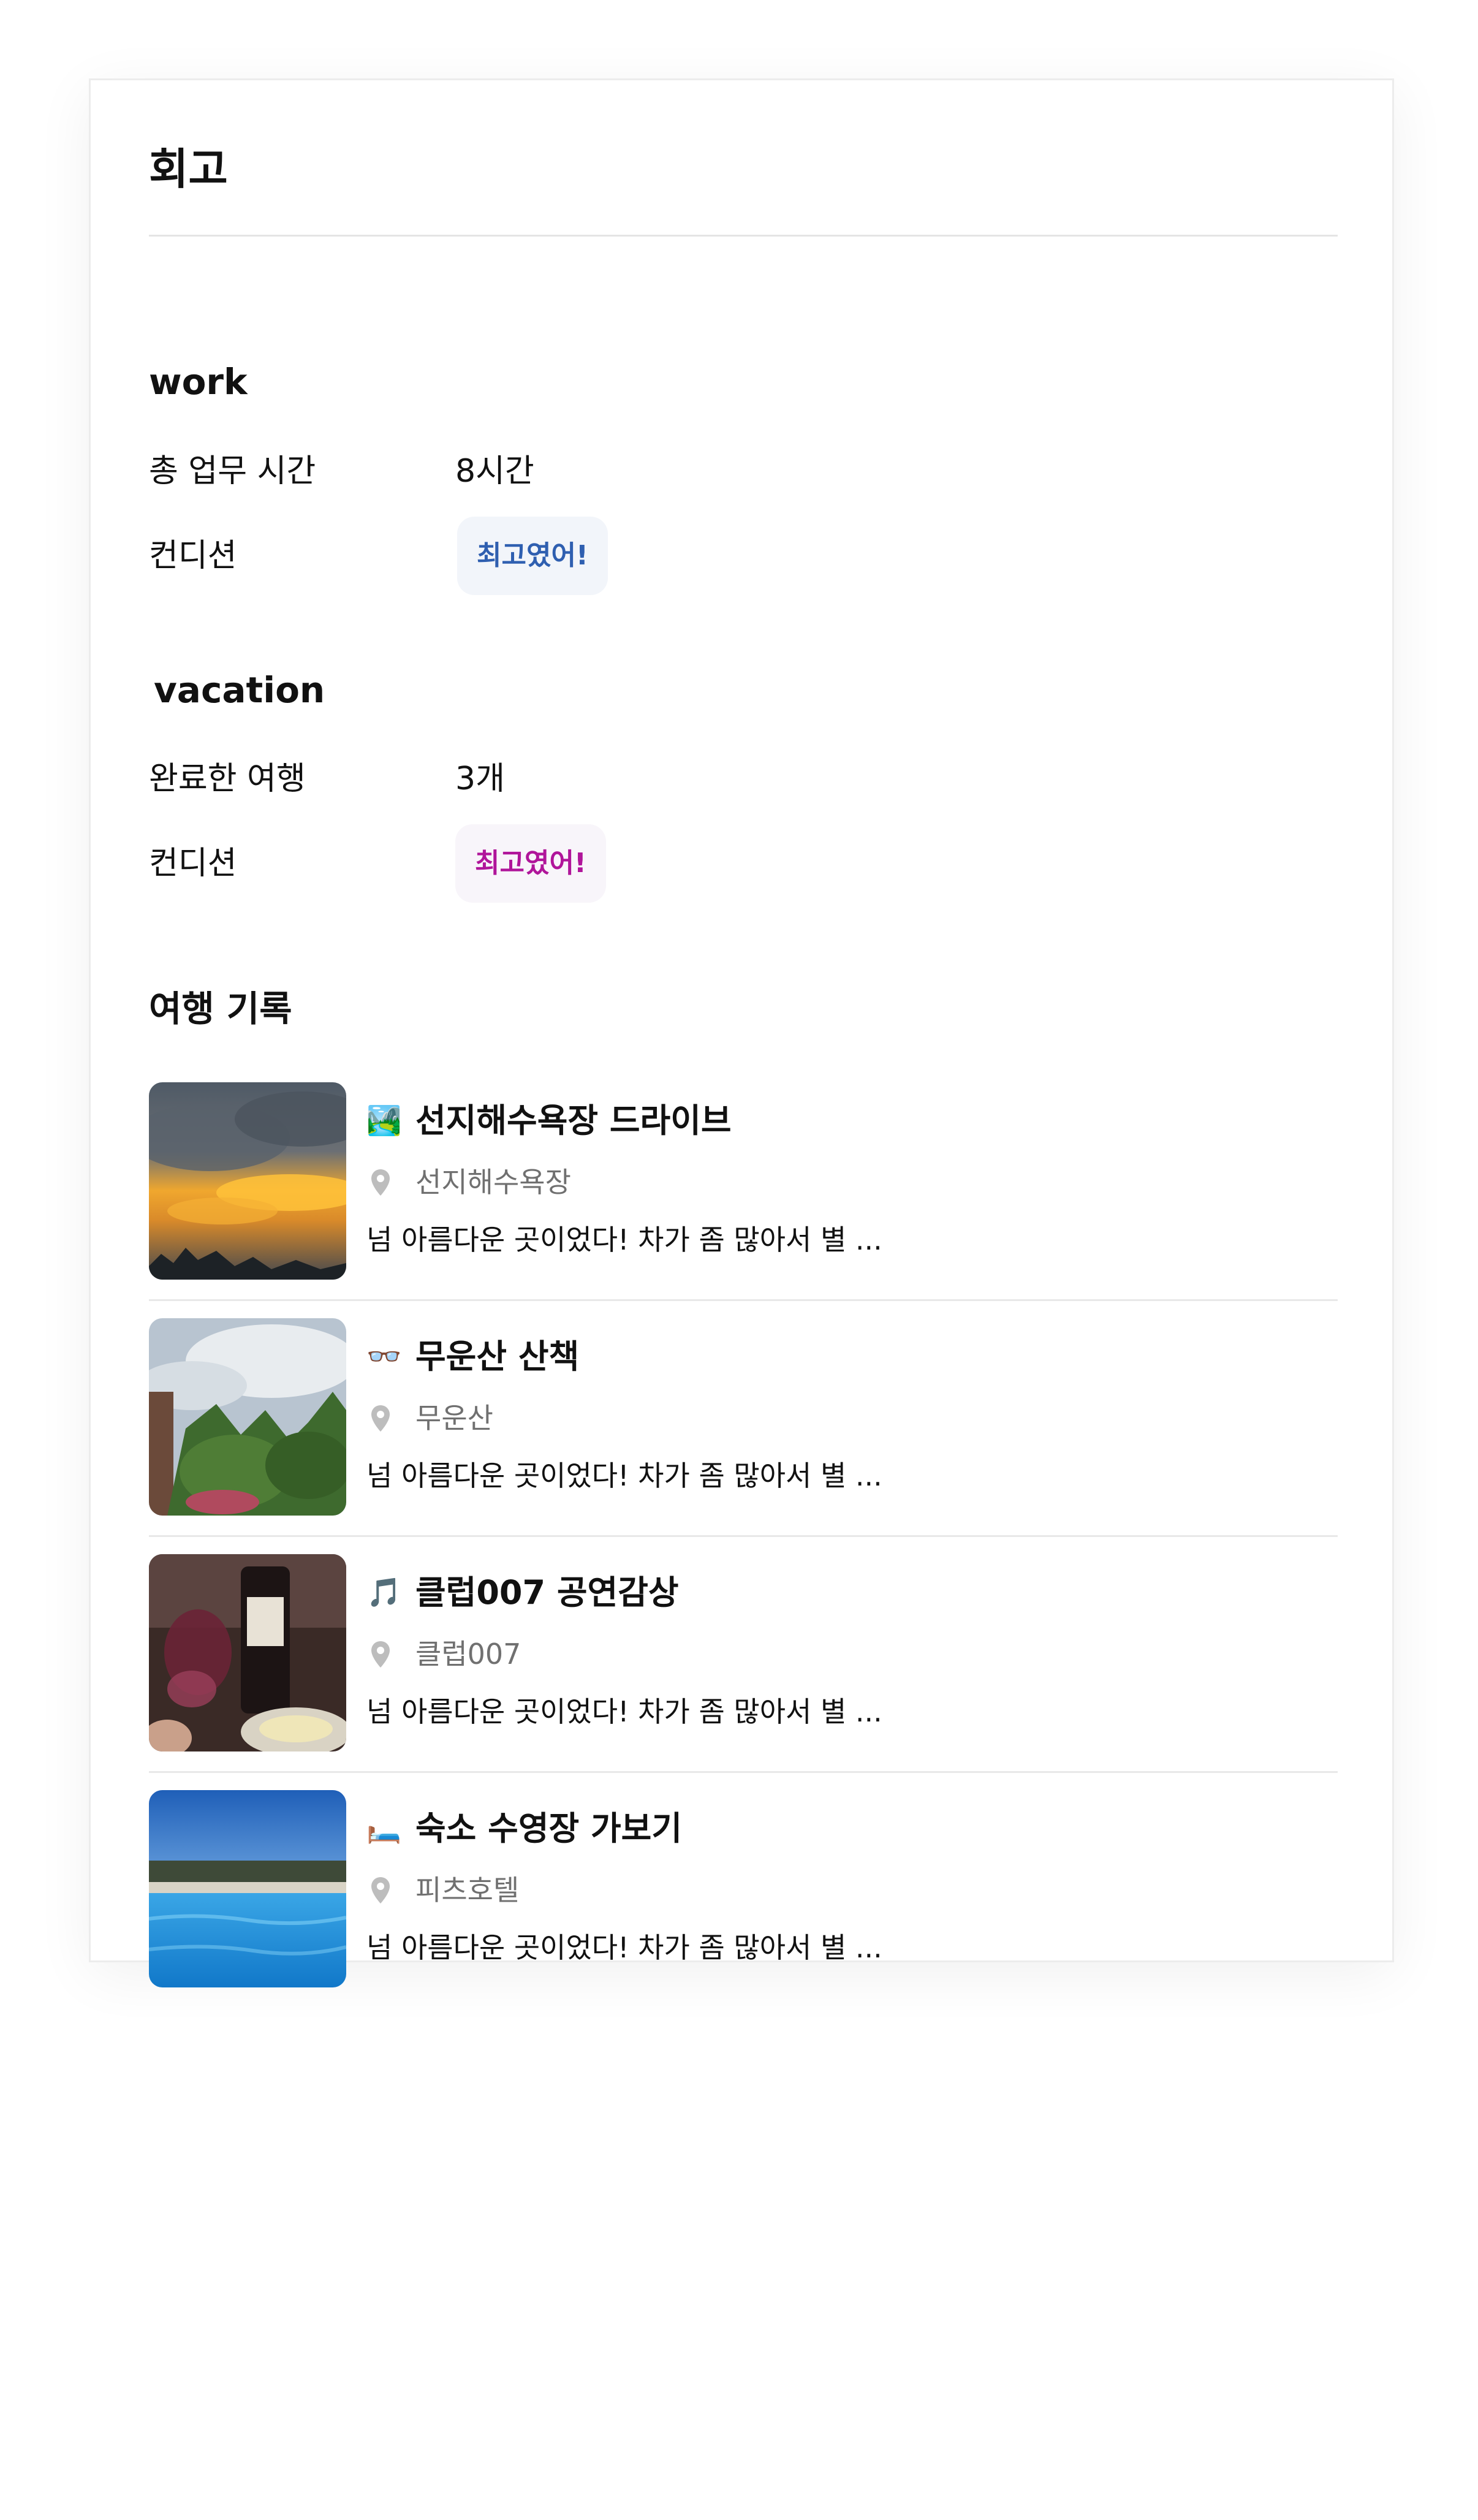 Image resolution: width=1478 pixels, height=2520 pixels. What do you see at coordinates (384, 1120) in the screenshot?
I see `landscape-icon: 🏞️` at bounding box center [384, 1120].